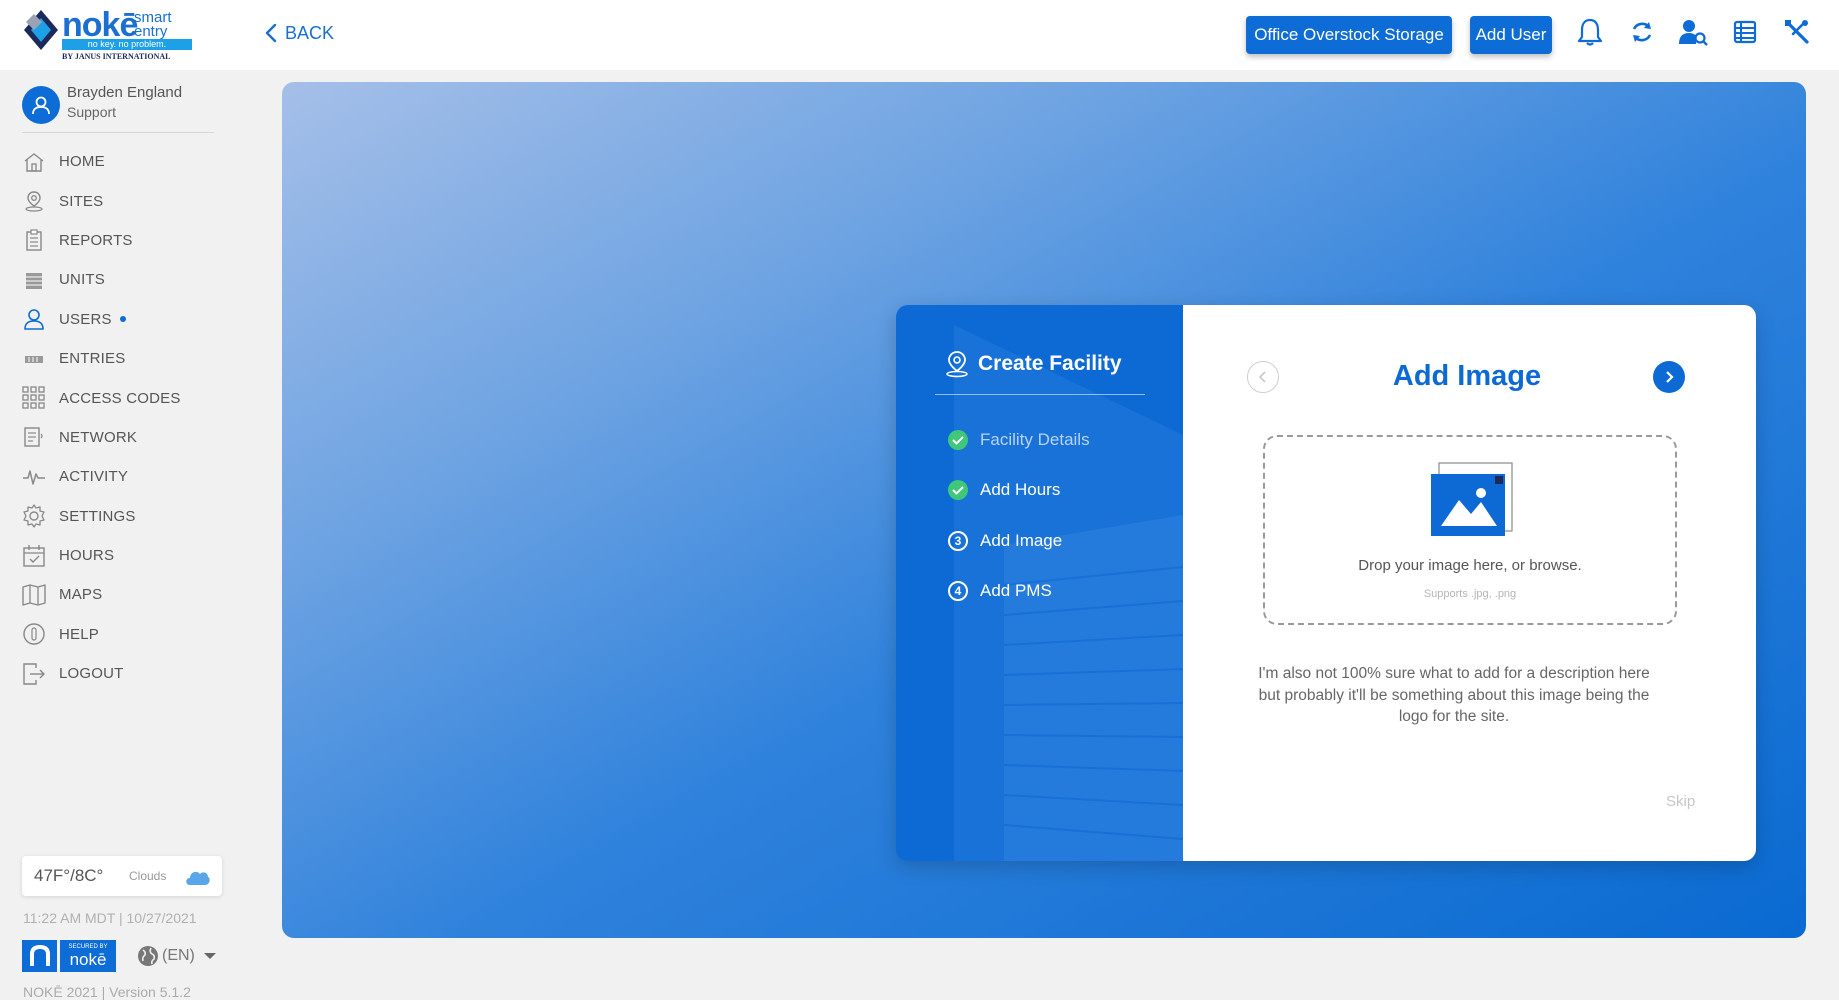 The width and height of the screenshot is (1839, 1000). Describe the element at coordinates (1470, 594) in the screenshot. I see `dropzone-supported-formats: Supports .jpg, .png` at that location.